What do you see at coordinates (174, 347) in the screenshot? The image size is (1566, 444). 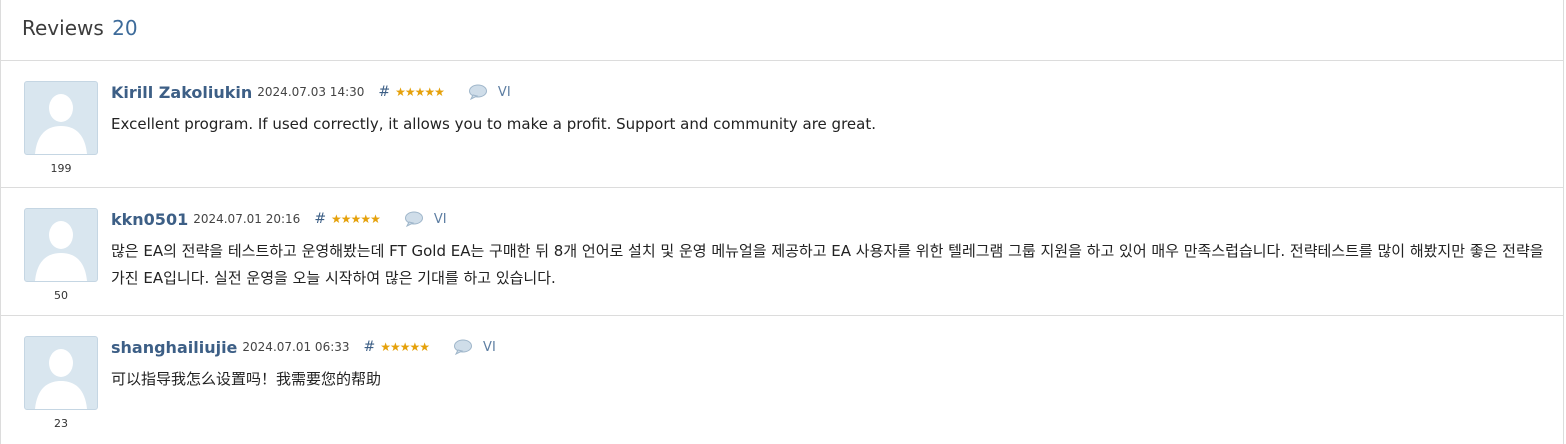 I see `review-author-link: shanghailiujie` at bounding box center [174, 347].